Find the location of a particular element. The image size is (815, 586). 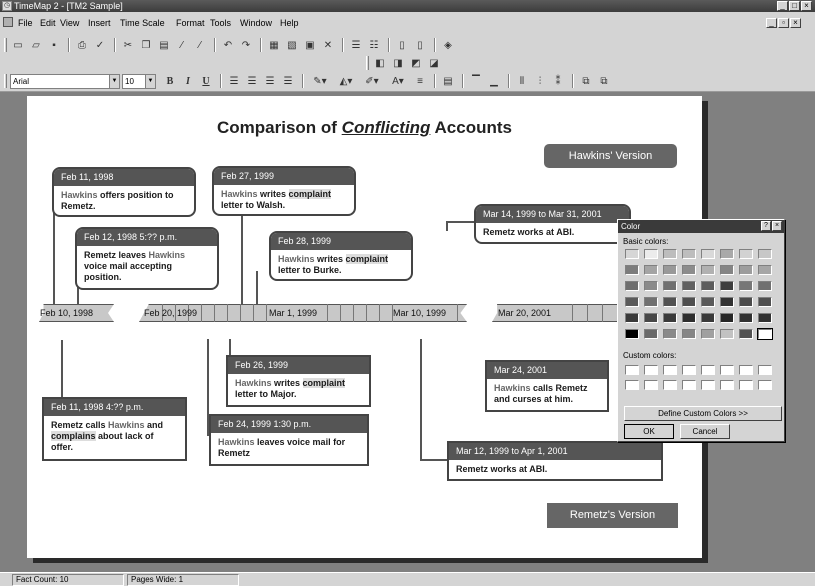

menu-help: Help is located at coordinates (289, 23).